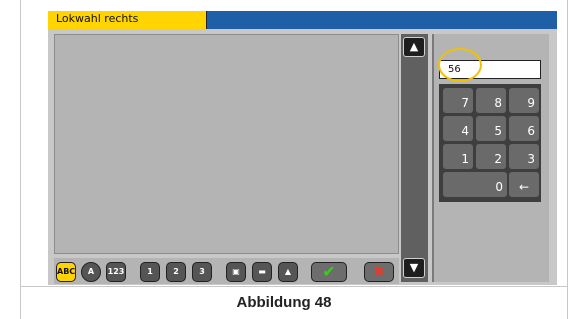 This screenshot has height=319, width=568. I want to click on backspace-button: ←, so click(524, 184).